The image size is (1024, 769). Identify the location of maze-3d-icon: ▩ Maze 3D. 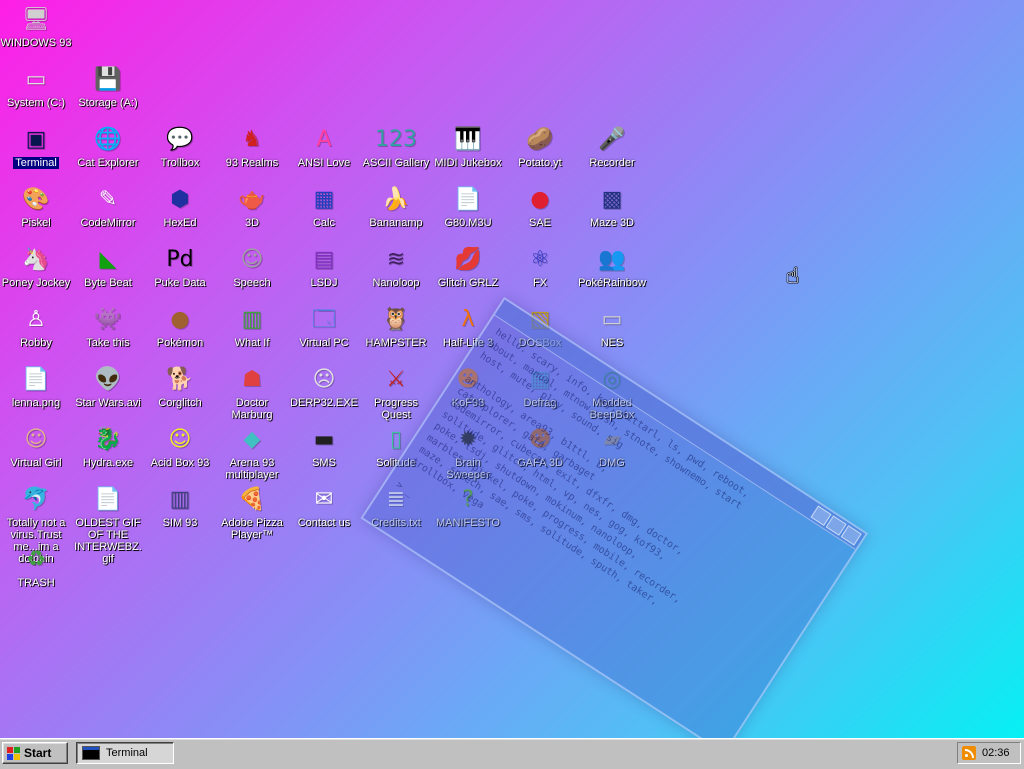
(612, 206).